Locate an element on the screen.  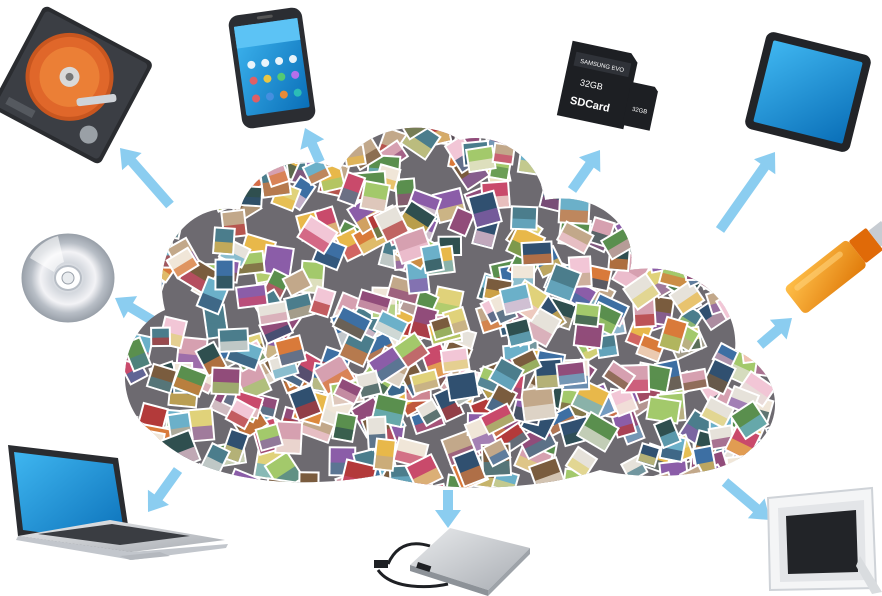
hard-drive-icon is located at coordinates (76, 85).